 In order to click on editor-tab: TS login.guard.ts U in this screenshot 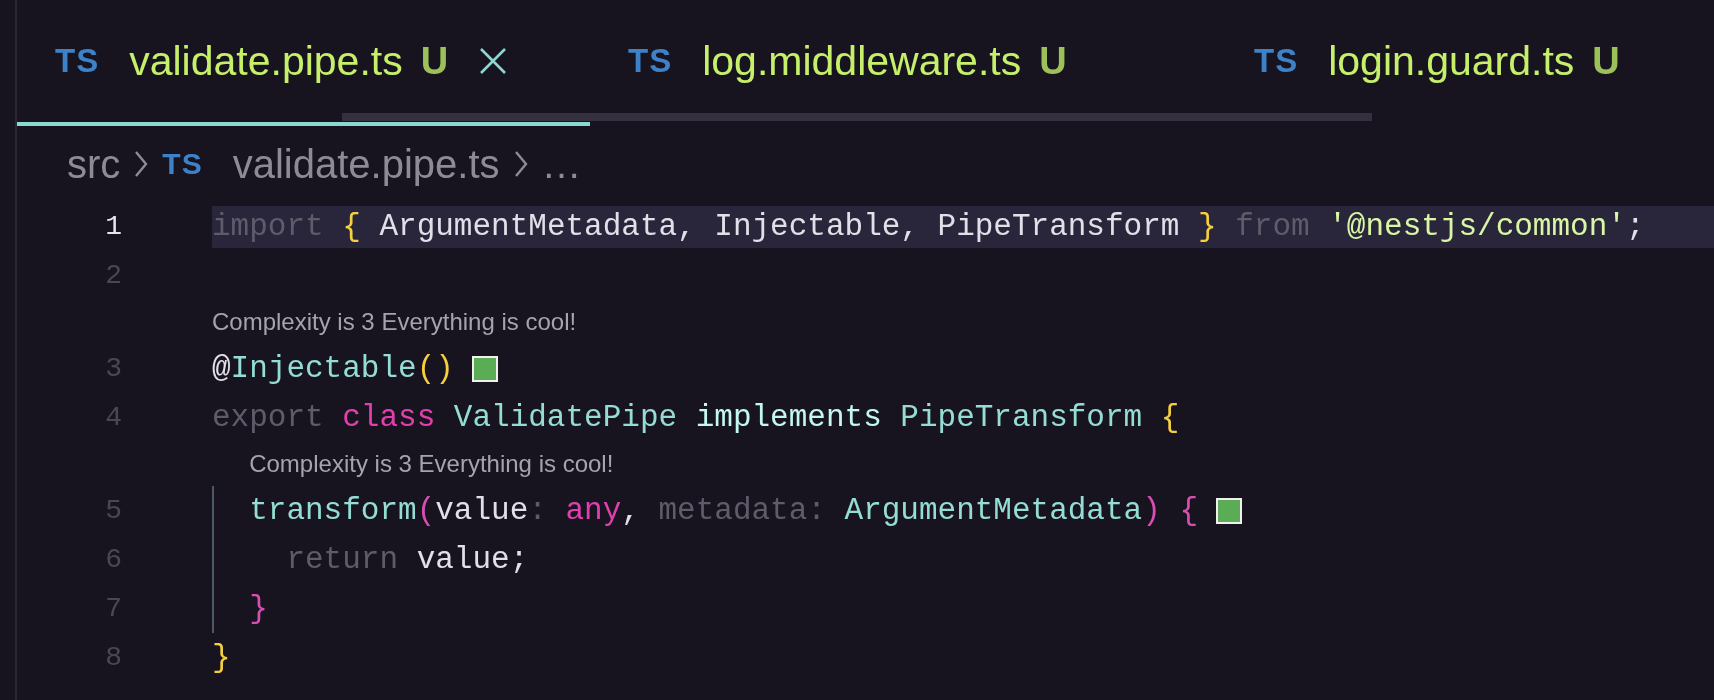, I will do `click(1418, 63)`.